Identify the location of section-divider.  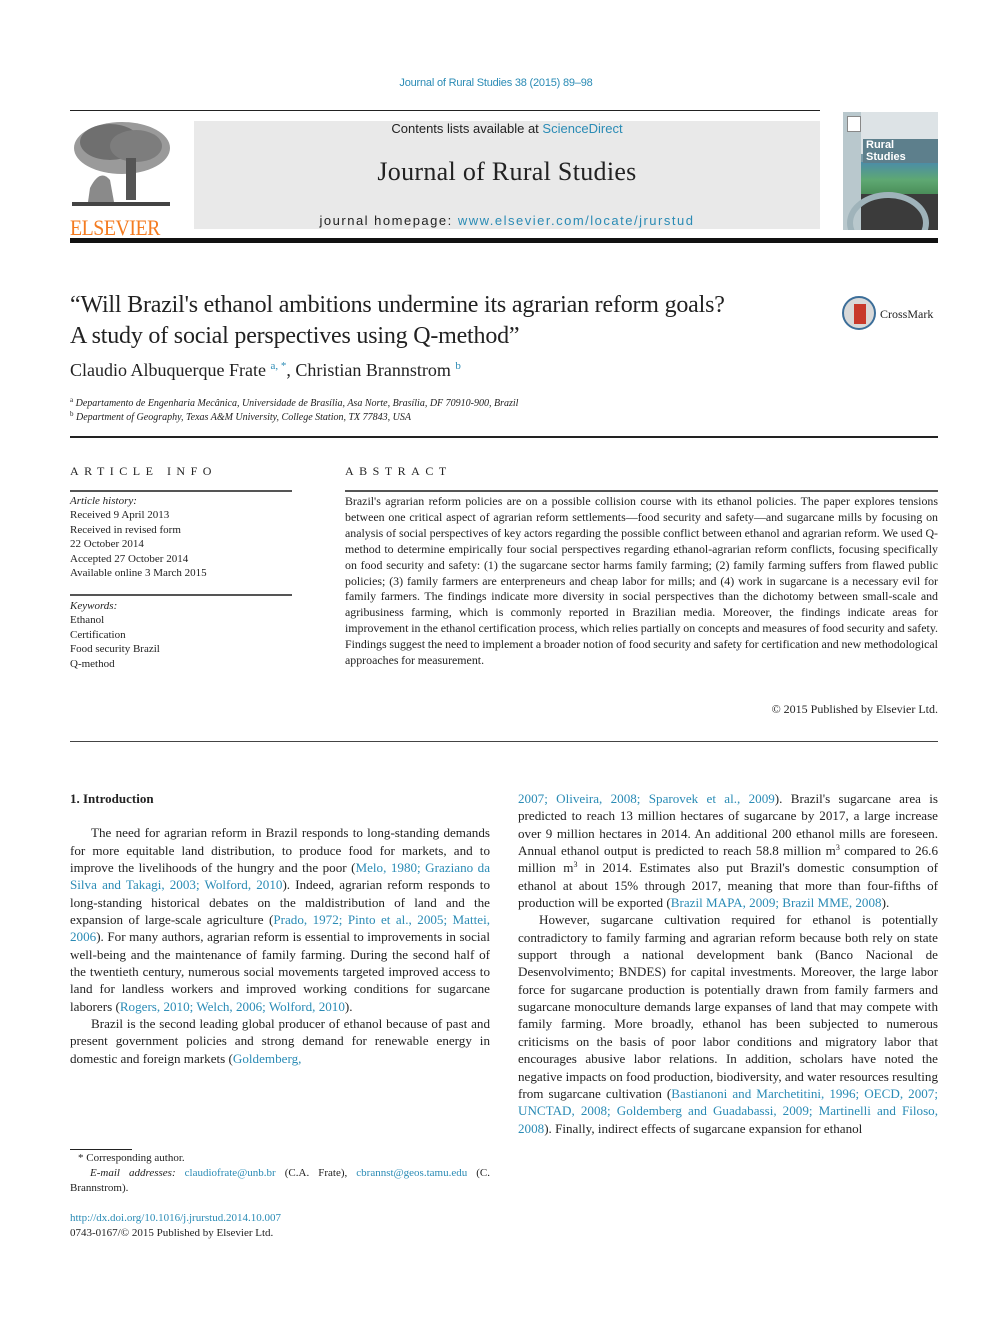
(504, 437).